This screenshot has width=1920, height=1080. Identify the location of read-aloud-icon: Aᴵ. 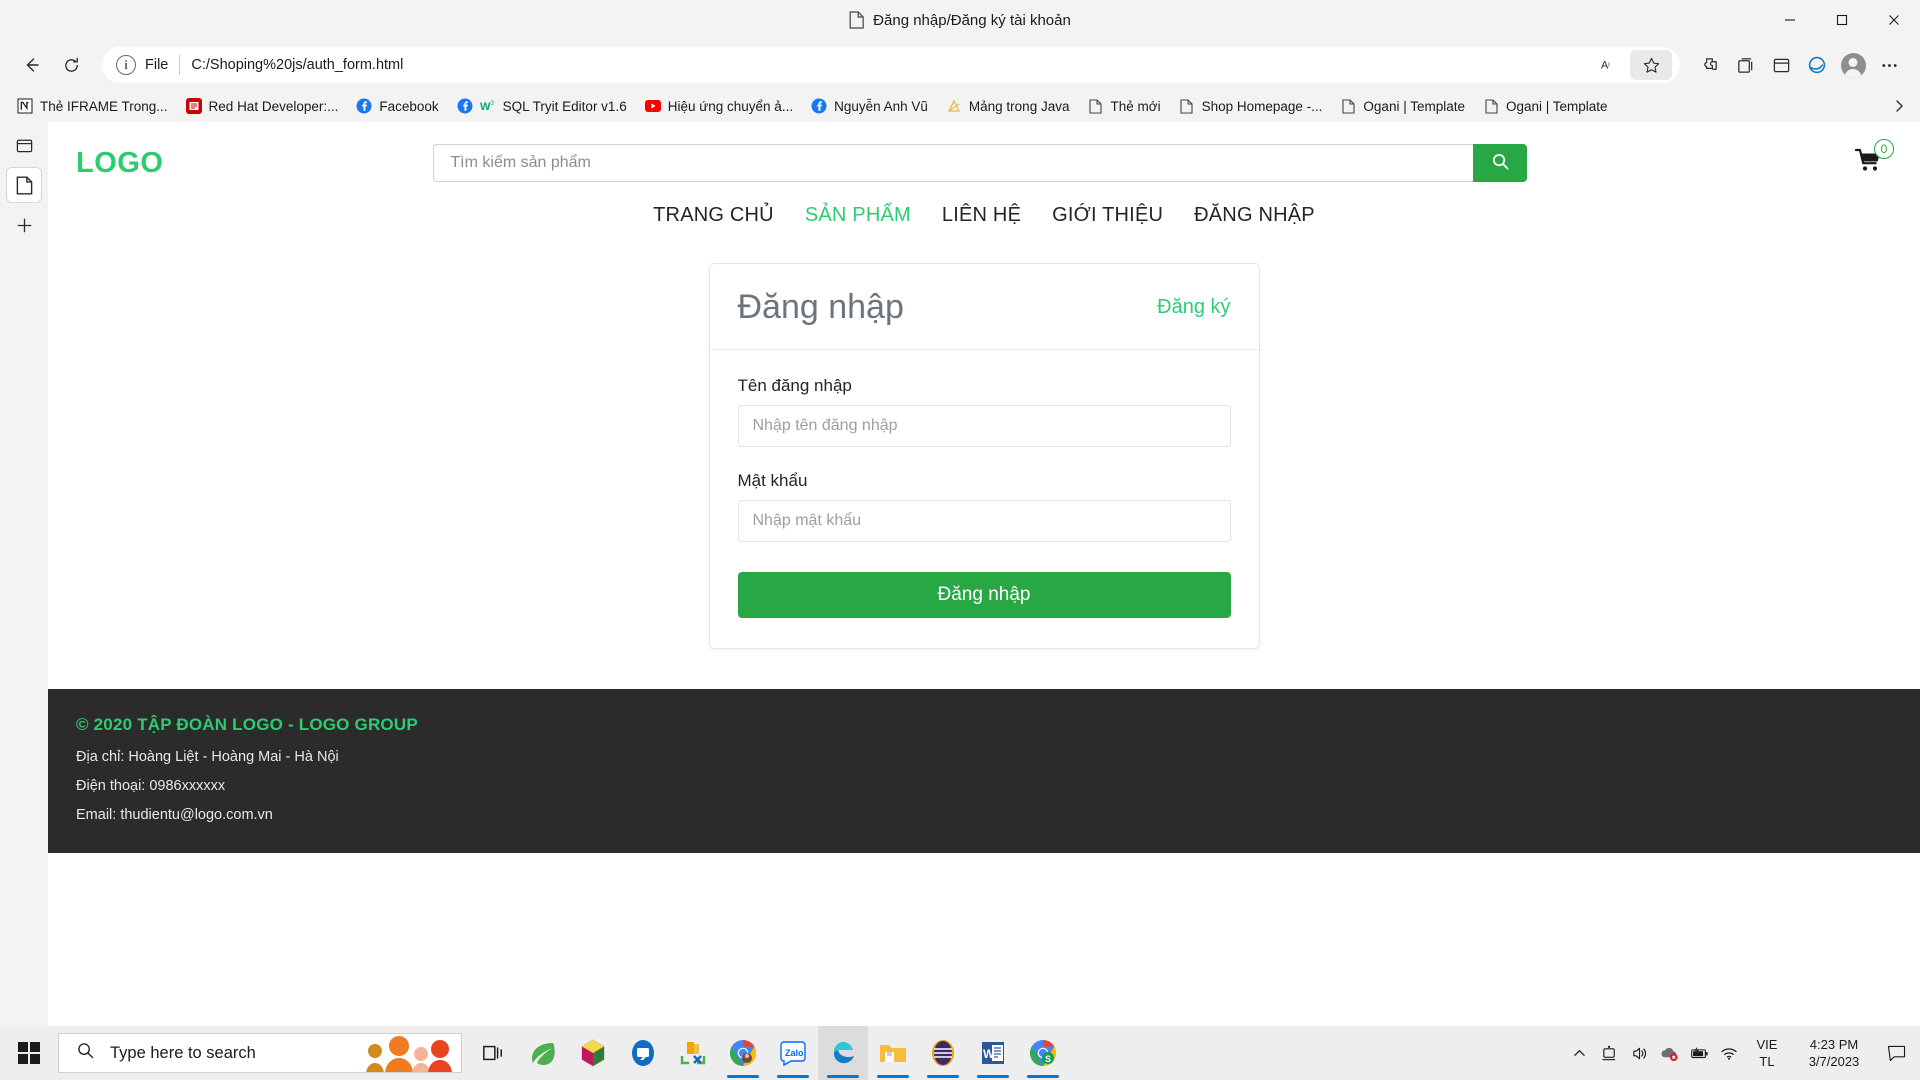
(1611, 65).